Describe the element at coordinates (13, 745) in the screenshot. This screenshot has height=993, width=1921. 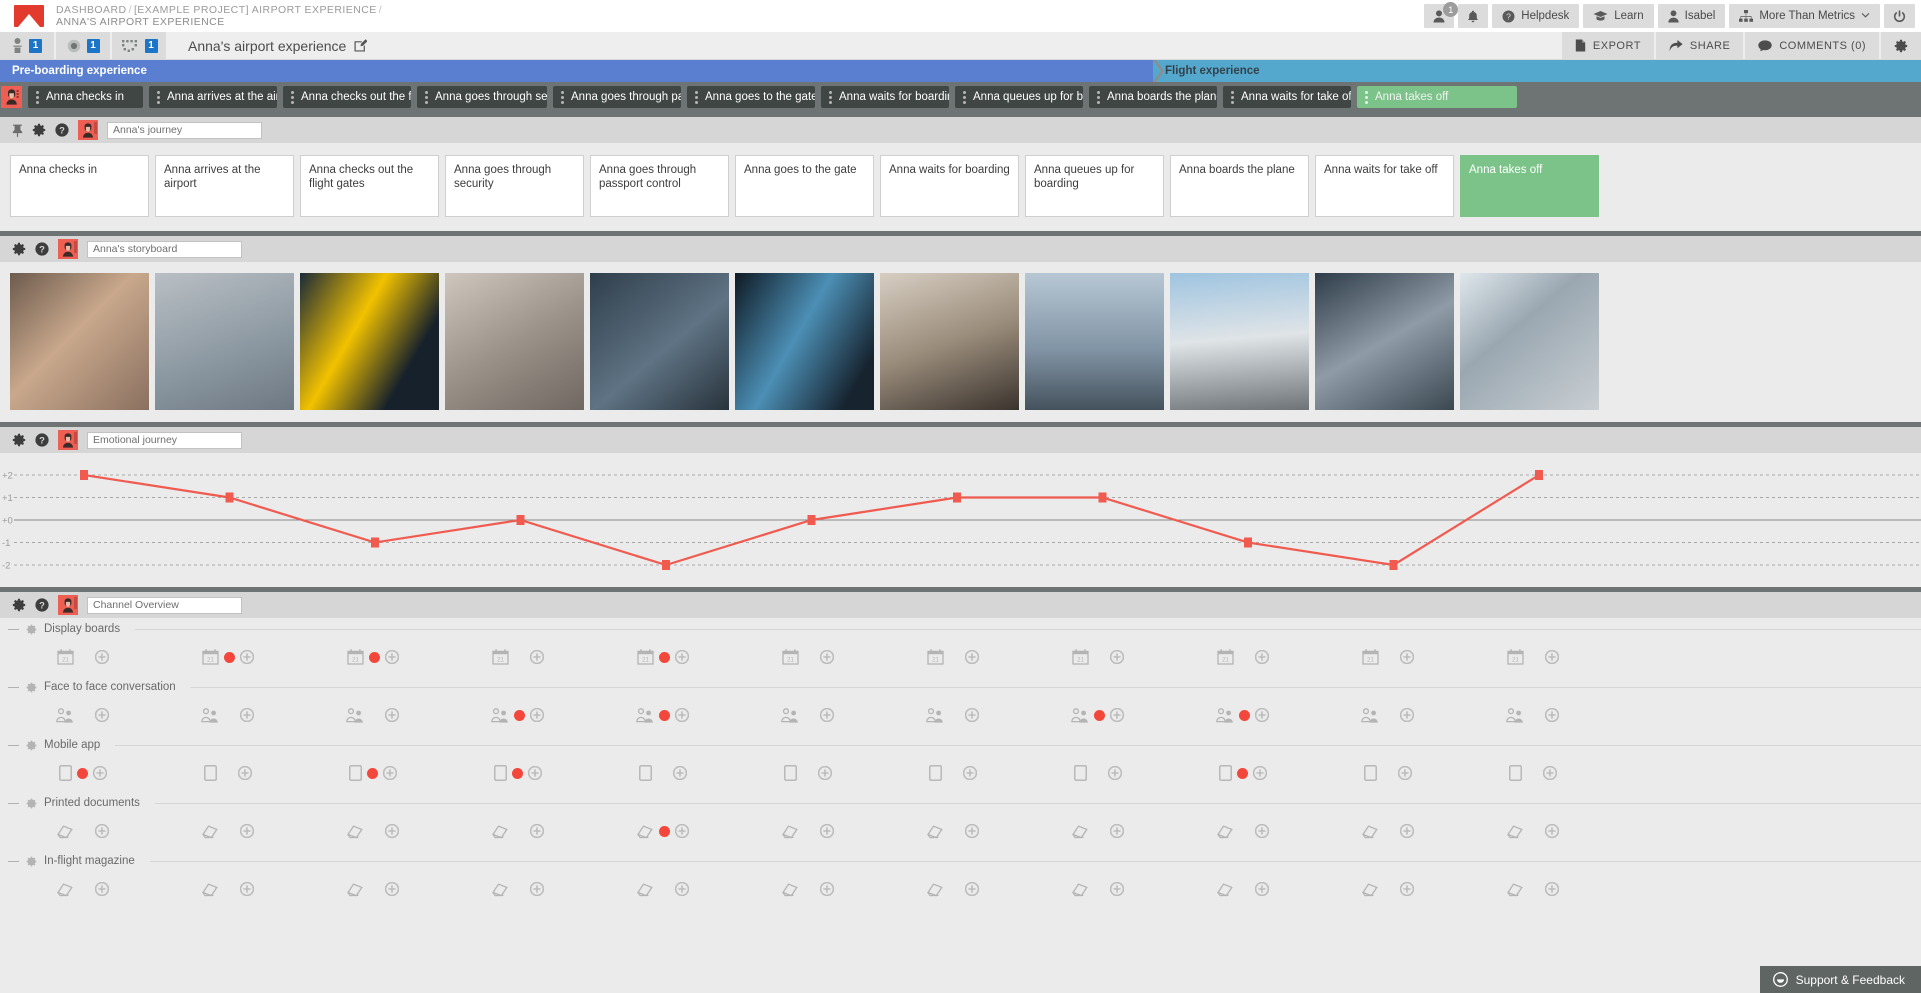
I see `collapse-dash-icon` at that location.